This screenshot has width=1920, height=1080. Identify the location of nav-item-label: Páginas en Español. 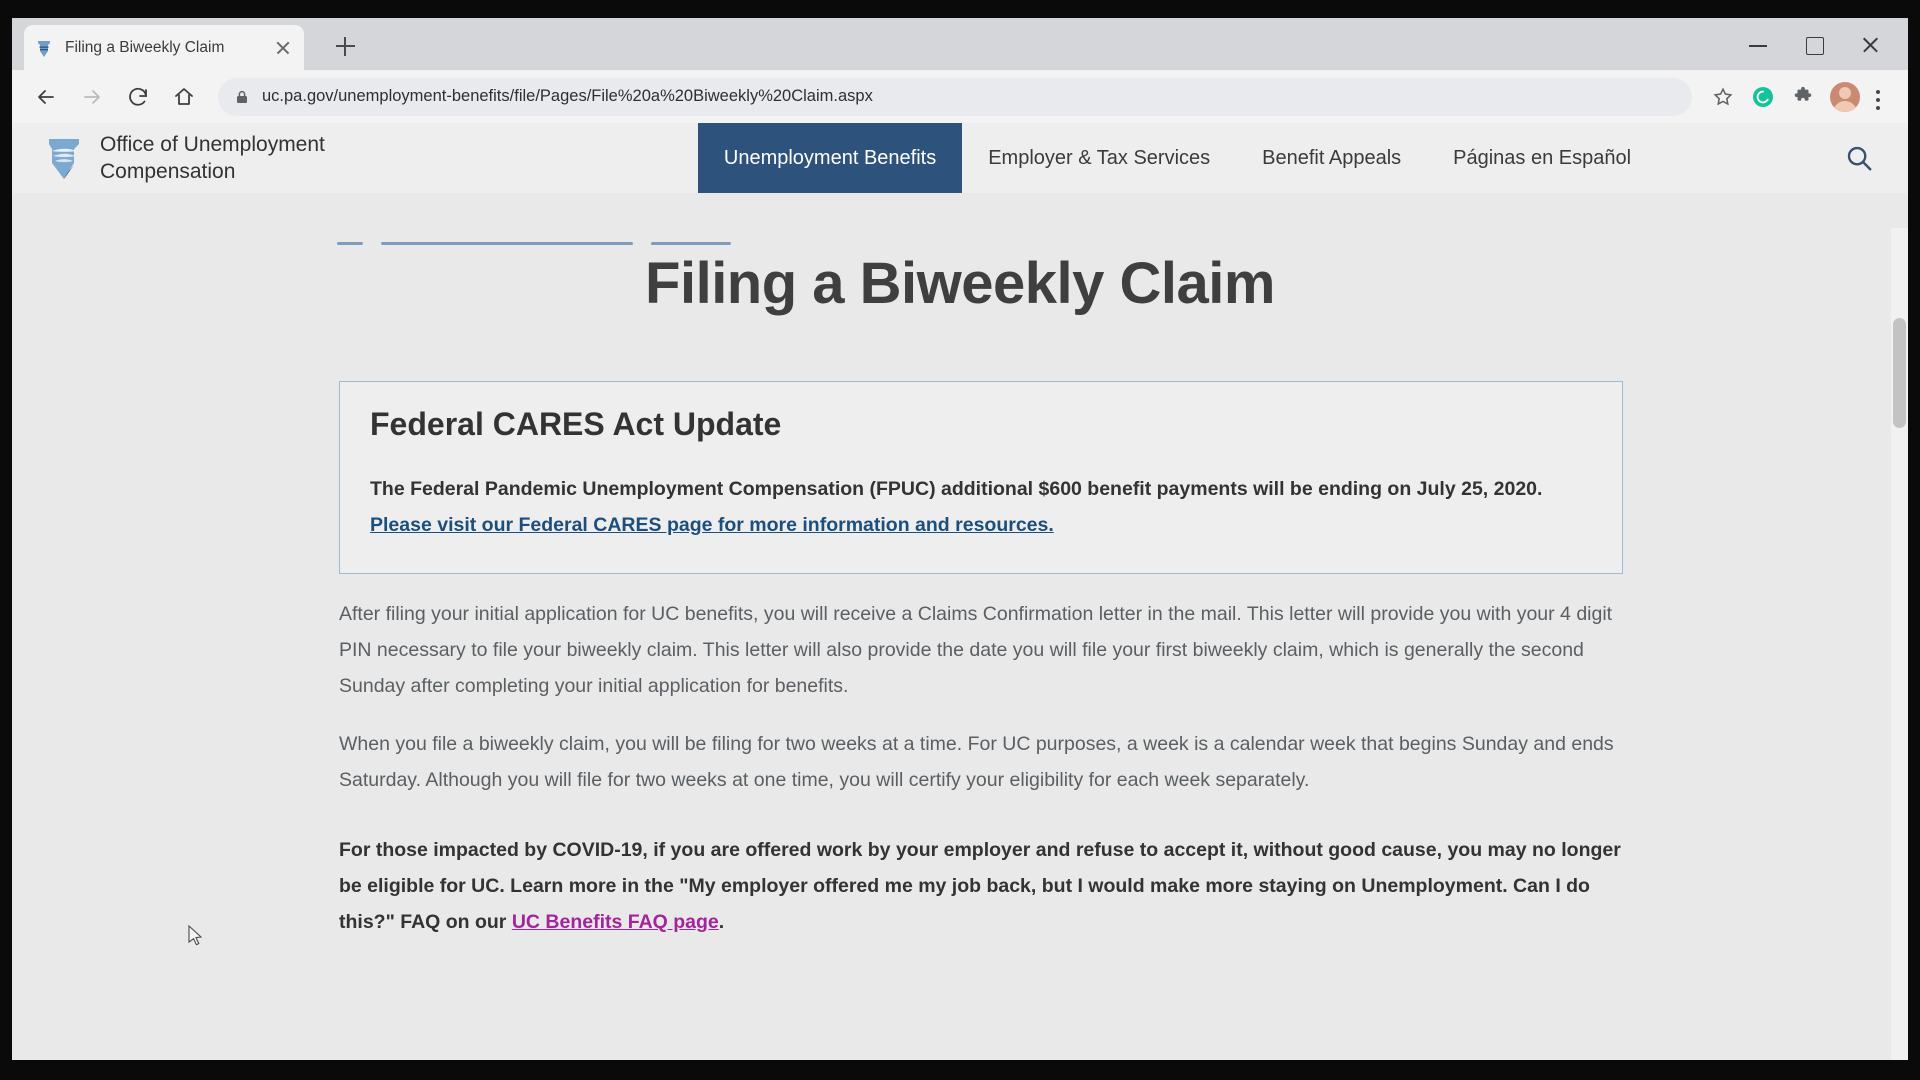
(1542, 157).